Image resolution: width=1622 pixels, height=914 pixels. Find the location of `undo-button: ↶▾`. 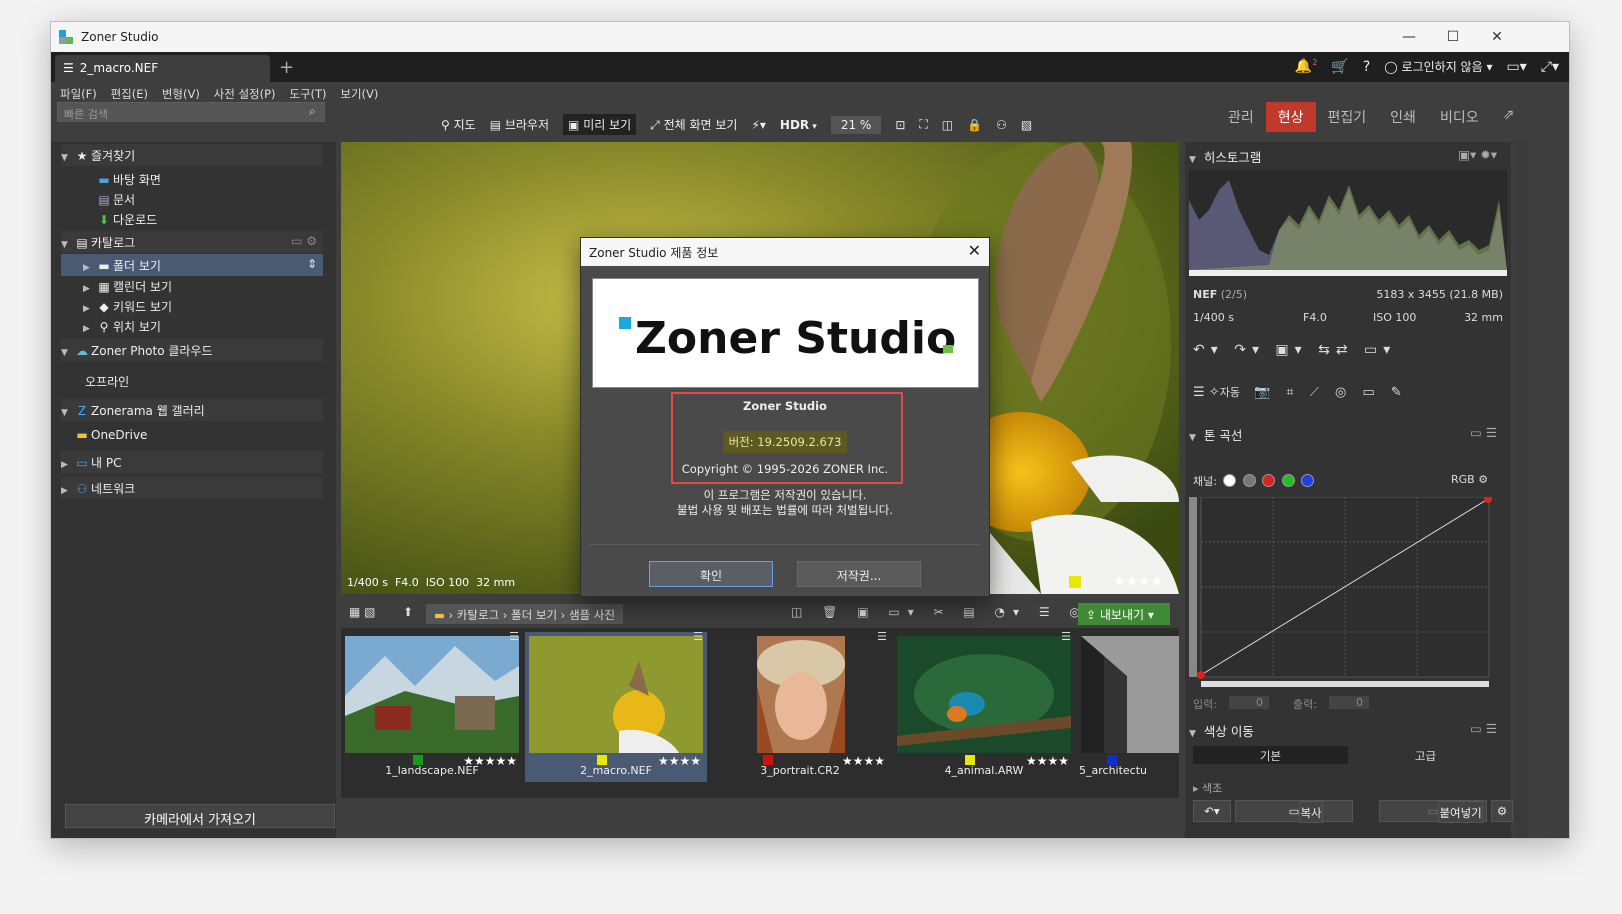

undo-button: ↶▾ is located at coordinates (1212, 811).